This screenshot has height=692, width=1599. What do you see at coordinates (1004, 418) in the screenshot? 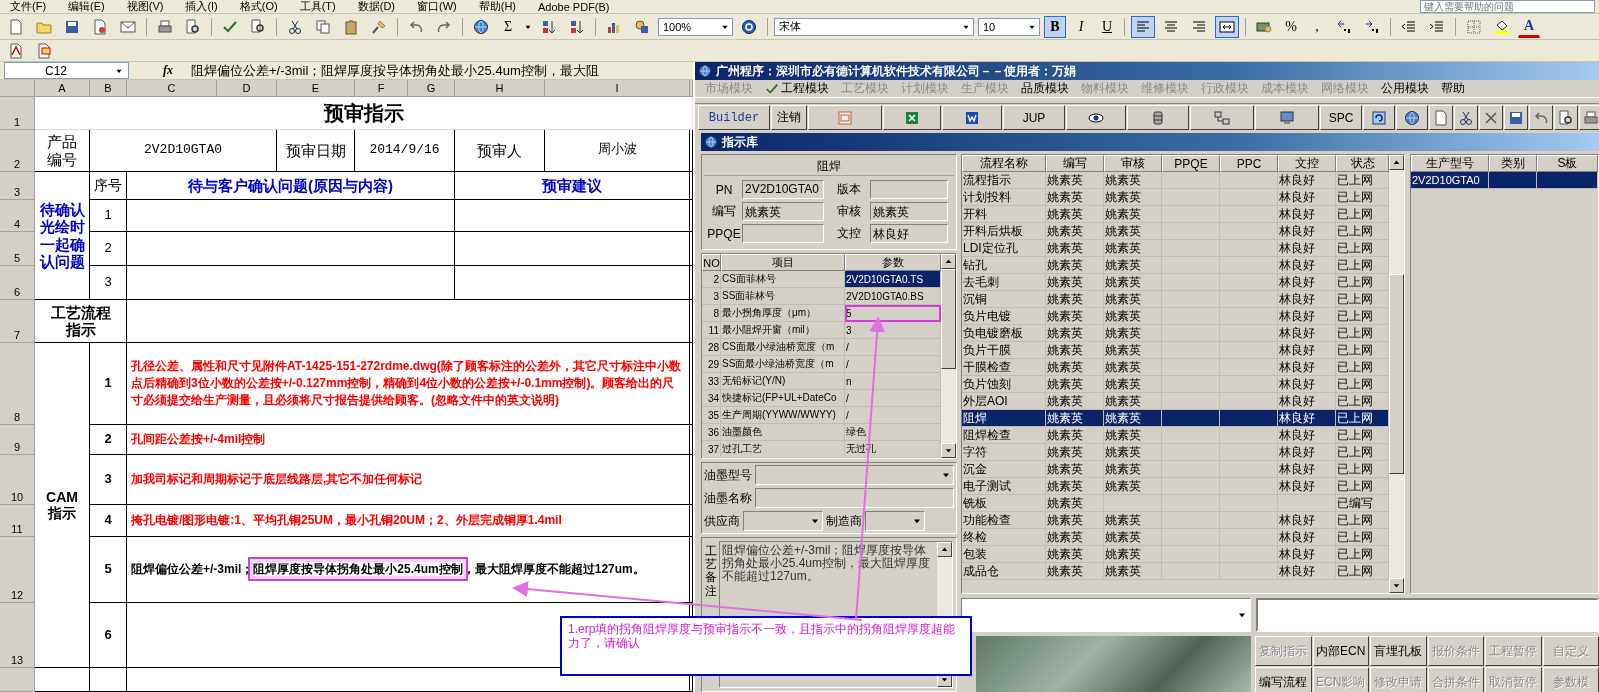
I see `table-cell: 阻焊` at bounding box center [1004, 418].